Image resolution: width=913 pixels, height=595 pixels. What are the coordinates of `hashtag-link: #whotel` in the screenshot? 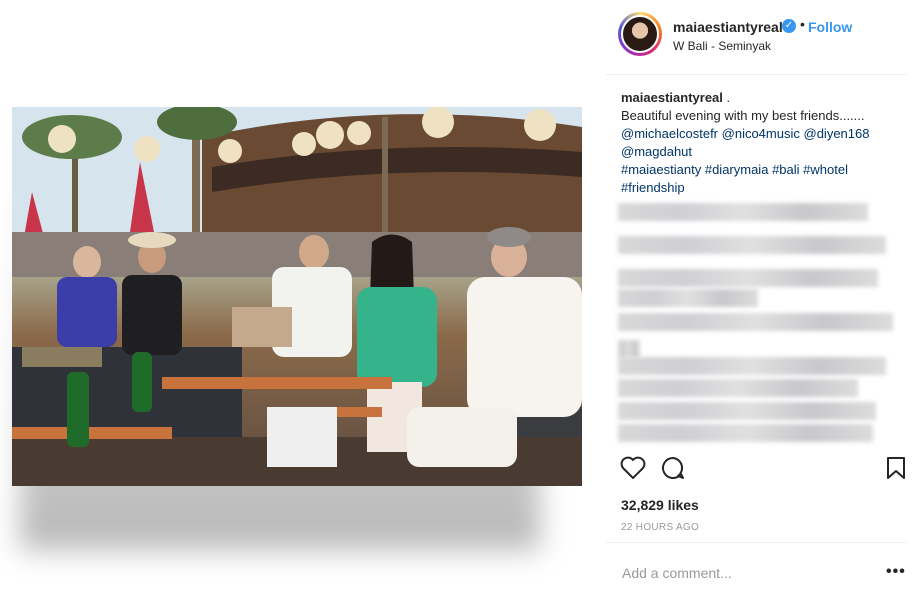 It's located at (825, 169).